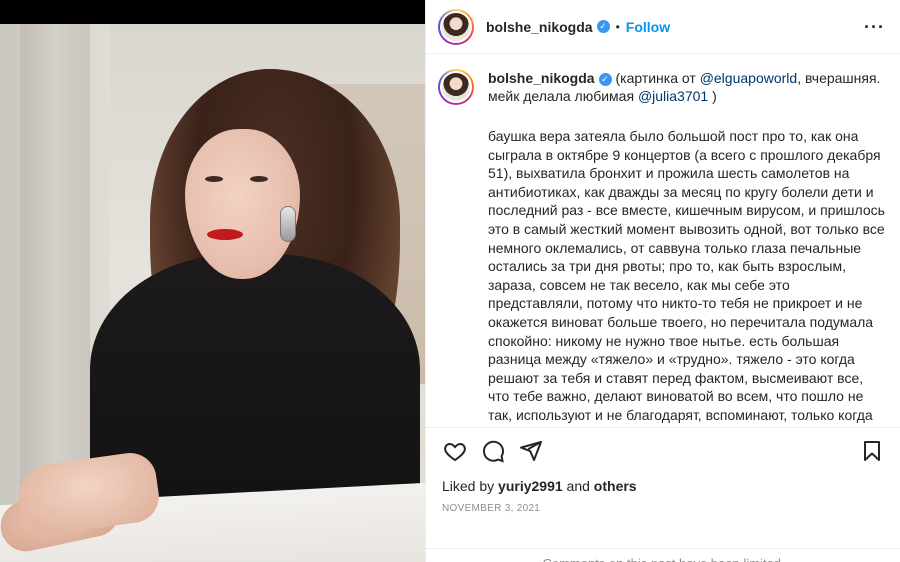  I want to click on liked-by-user-link: yuriy2991, so click(530, 486).